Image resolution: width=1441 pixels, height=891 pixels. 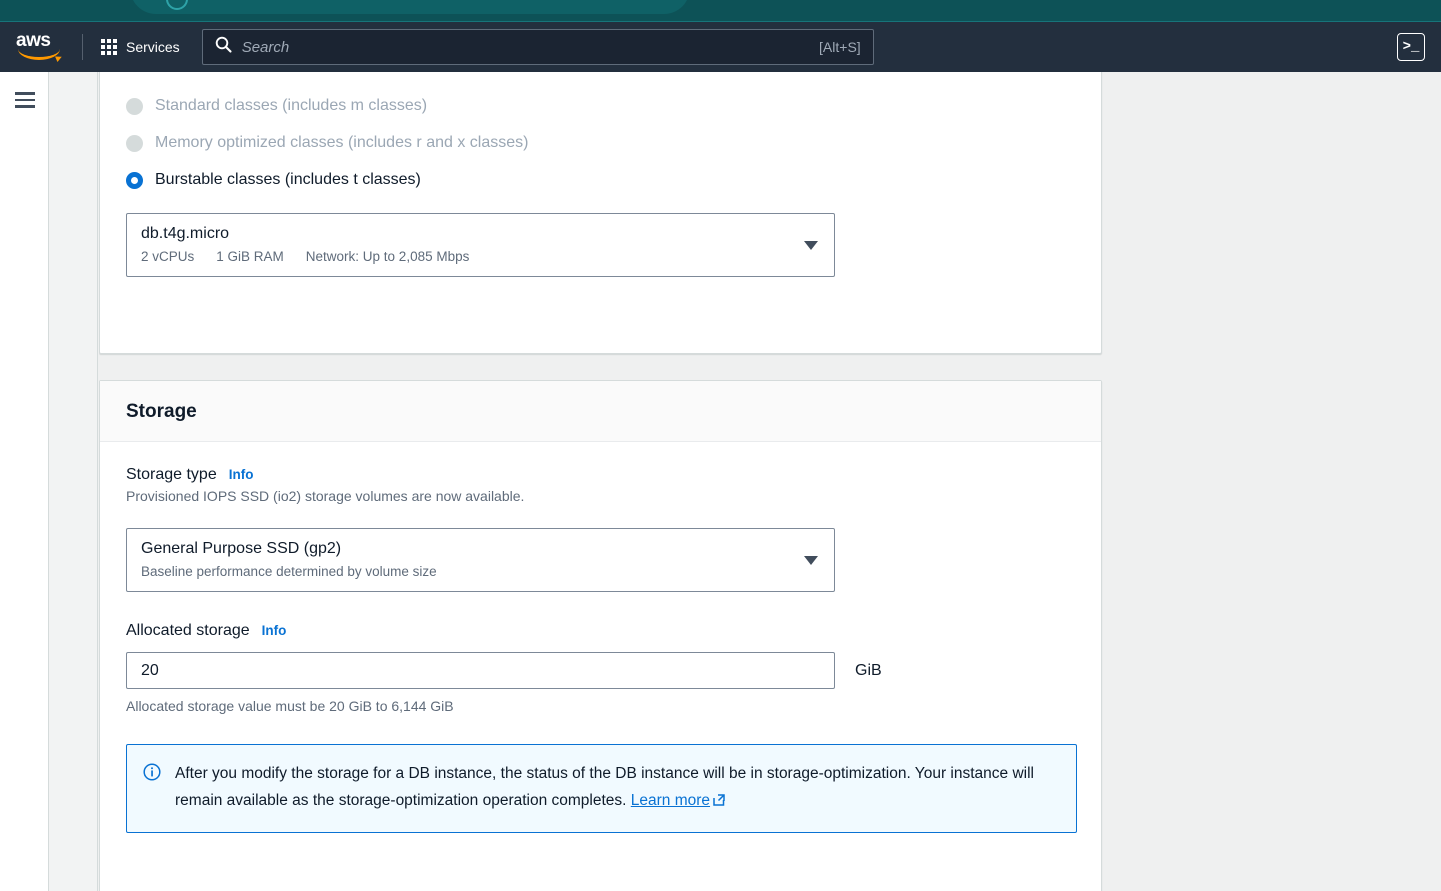 I want to click on search-icon, so click(x=223, y=47).